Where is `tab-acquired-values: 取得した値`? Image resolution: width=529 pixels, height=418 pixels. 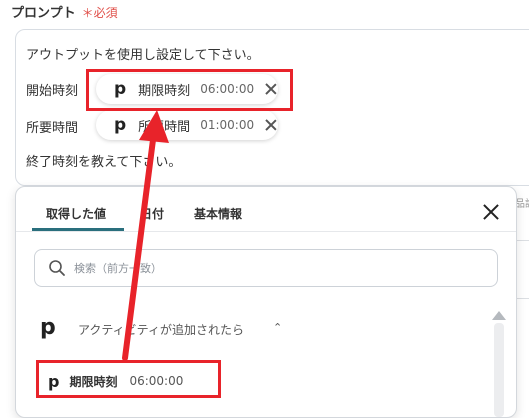 tab-acquired-values: 取得した値 is located at coordinates (76, 213).